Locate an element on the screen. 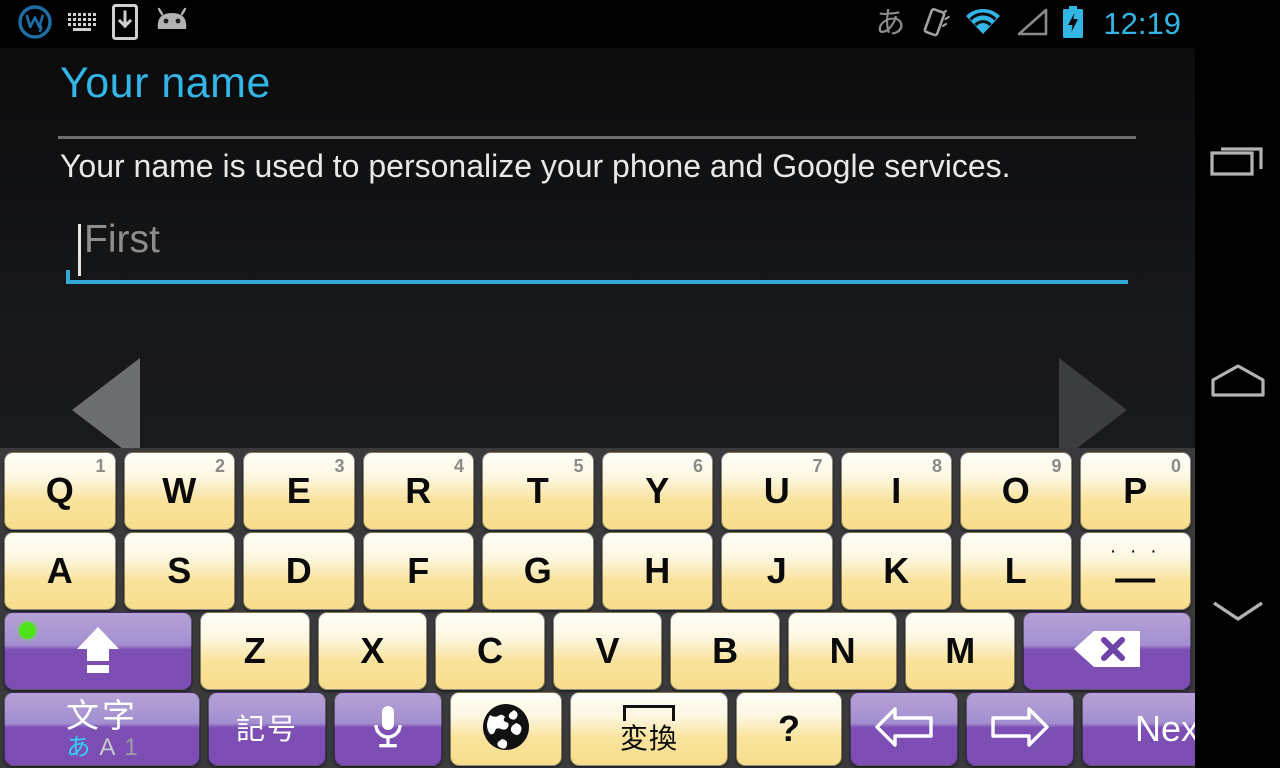 Image resolution: width=1280 pixels, height=768 pixels. back-triangle-icon is located at coordinates (106, 403).